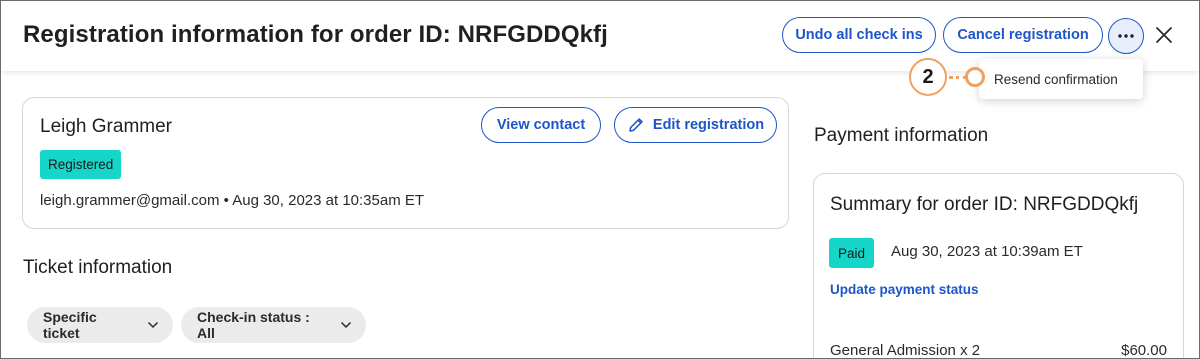 The image size is (1200, 359). I want to click on ticket-information-heading: Ticket information, so click(98, 267).